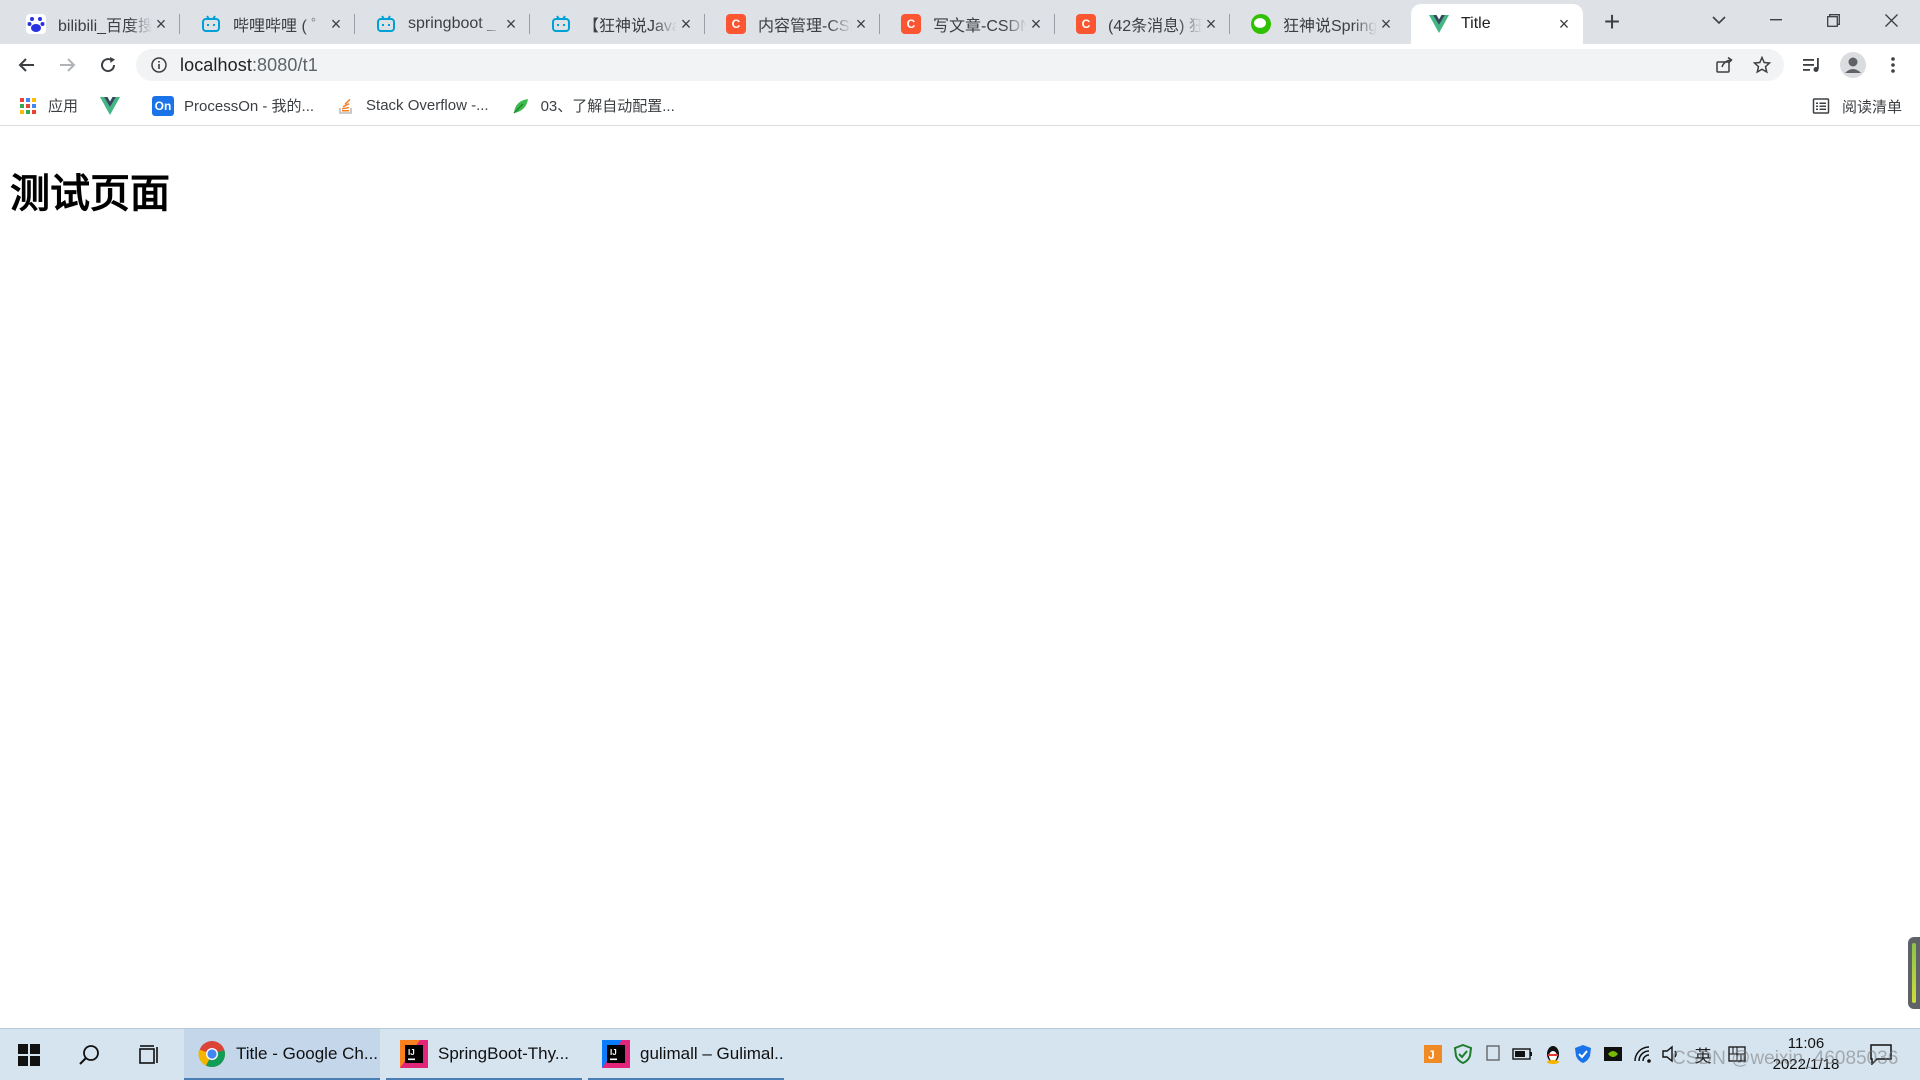  I want to click on browser-tab: C 写文章-CSDN ×, so click(969, 24).